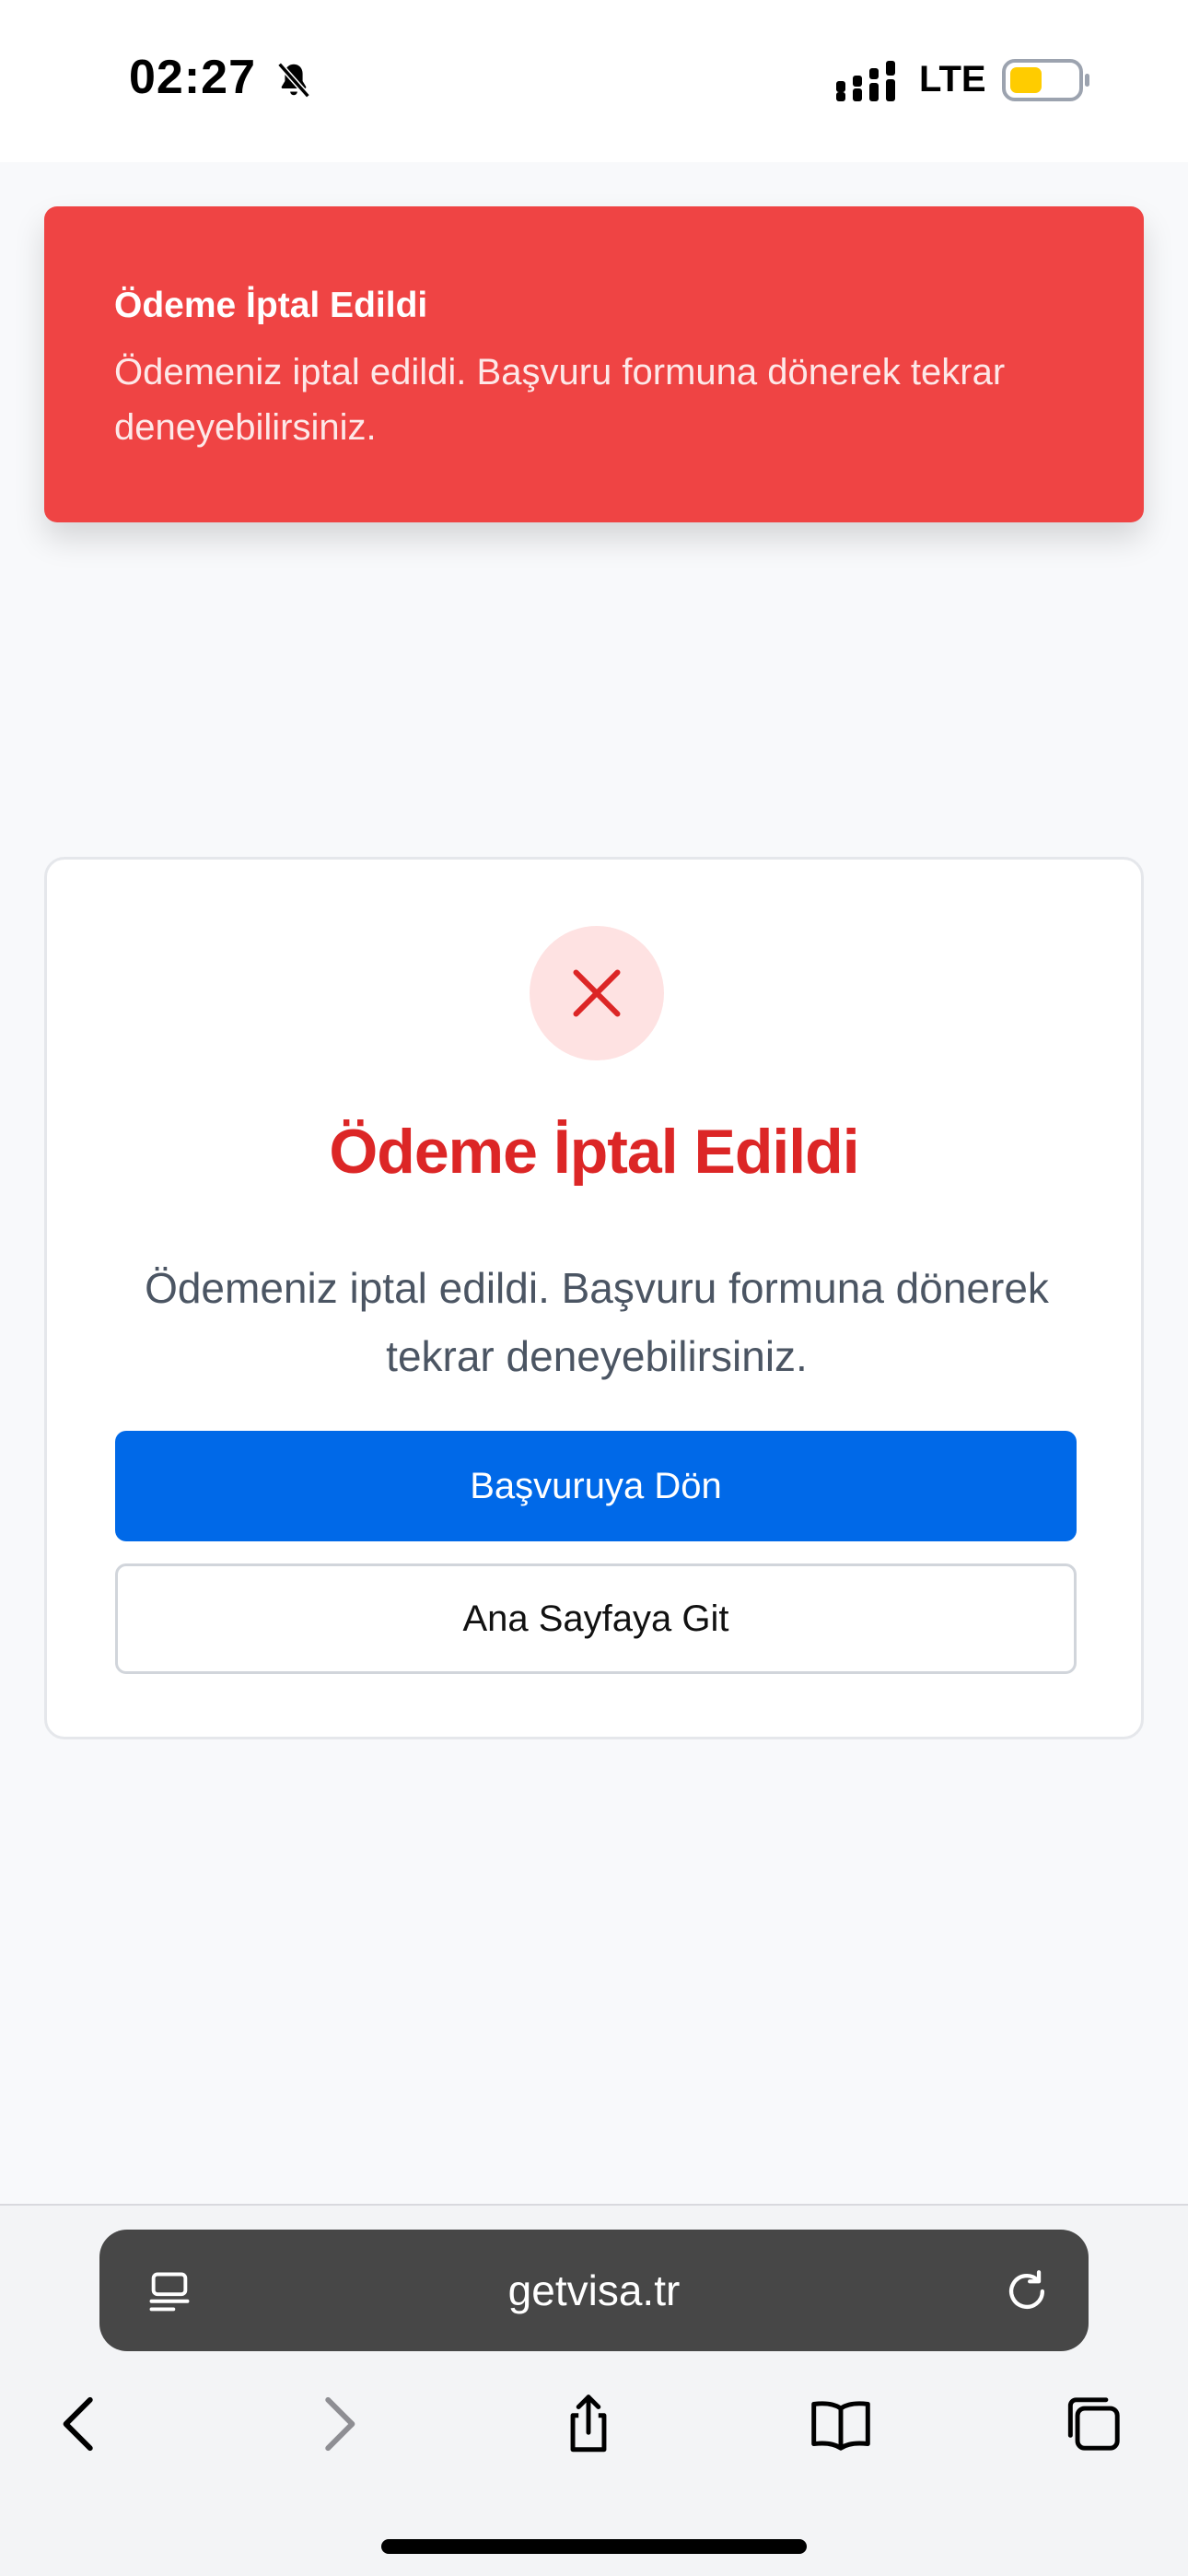 This screenshot has width=1188, height=2576. Describe the element at coordinates (594, 2546) in the screenshot. I see `home-indicator` at that location.